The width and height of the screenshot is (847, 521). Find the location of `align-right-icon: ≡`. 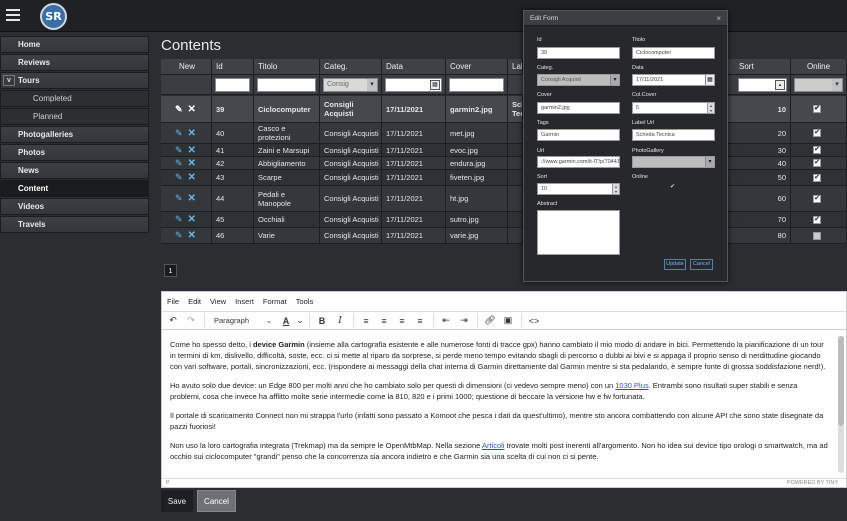

align-right-icon: ≡ is located at coordinates (402, 321).